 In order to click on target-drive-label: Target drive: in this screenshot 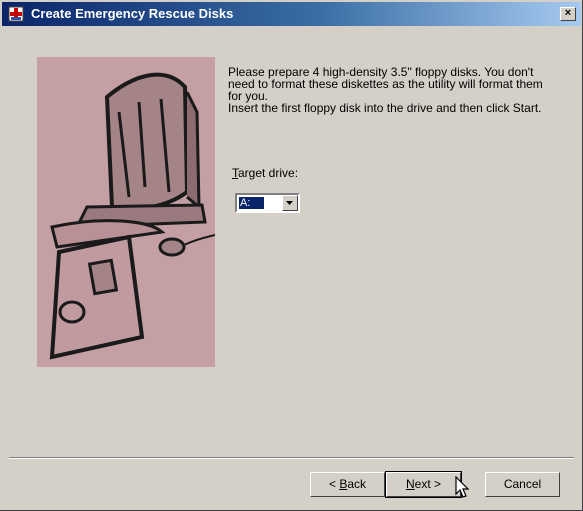, I will do `click(265, 173)`.